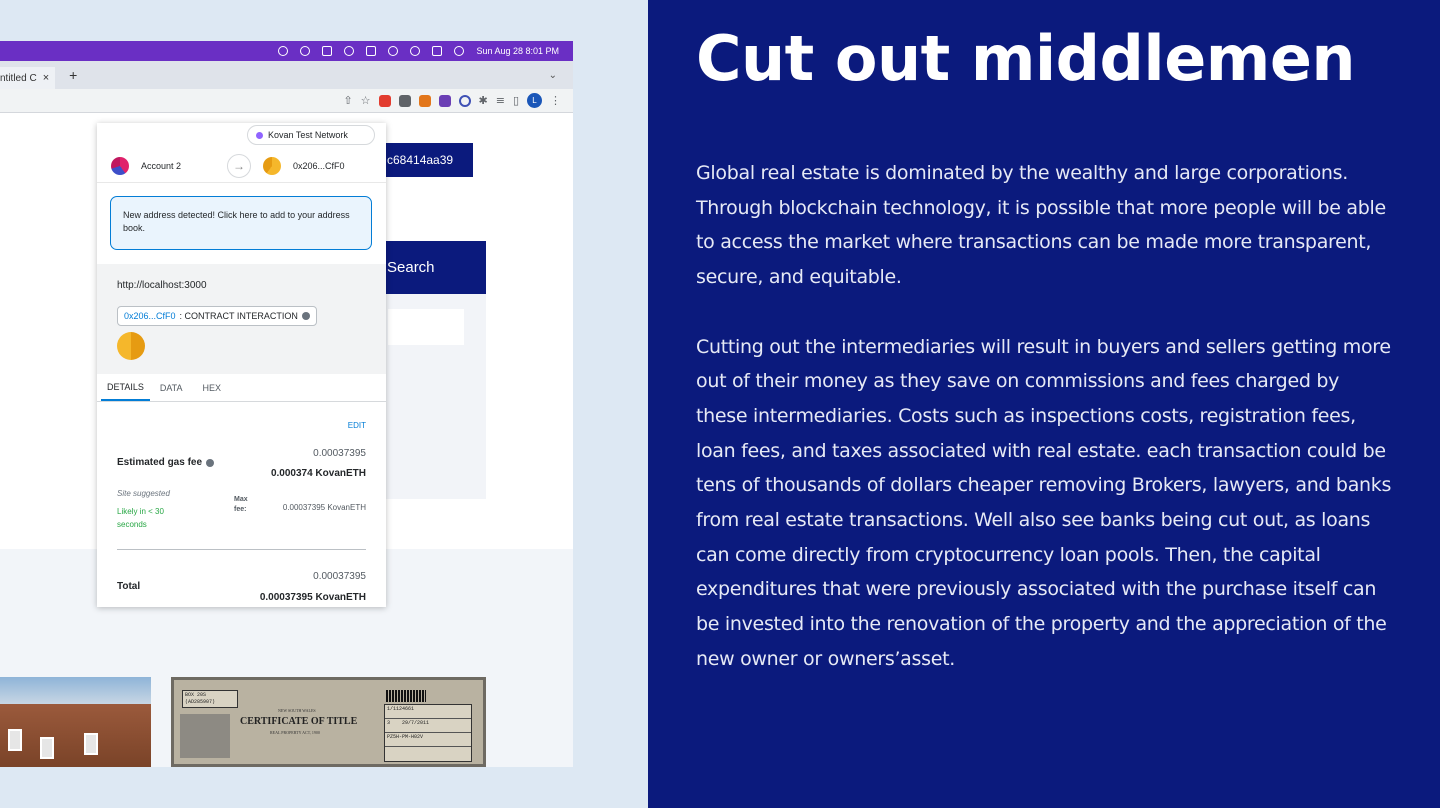 The height and width of the screenshot is (808, 1440). I want to click on recipient-avatar, so click(272, 165).